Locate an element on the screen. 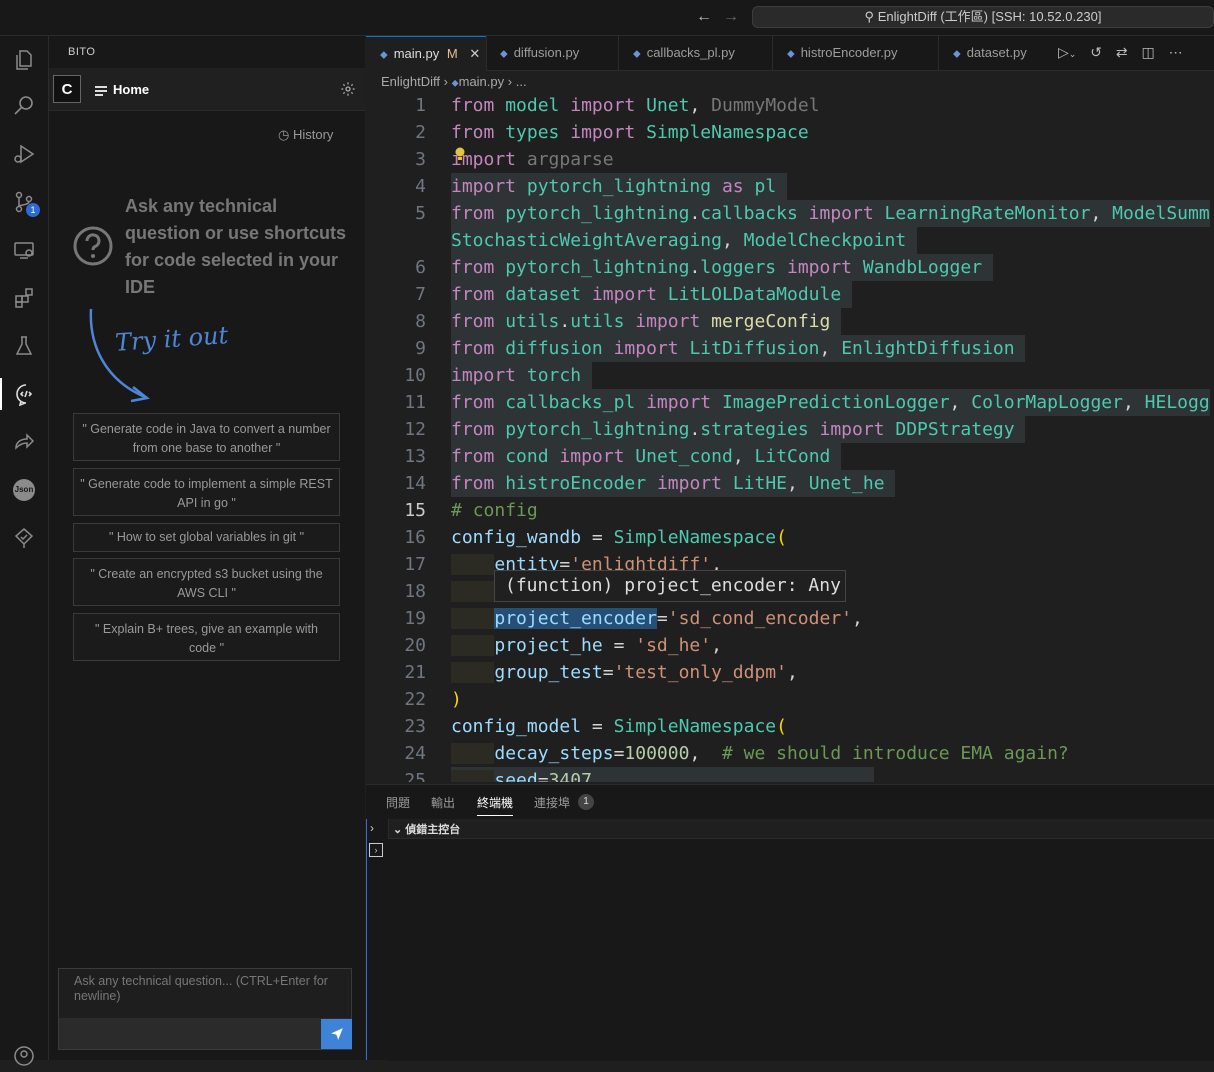 The width and height of the screenshot is (1214, 1072). history-button: ◷ History is located at coordinates (305, 135).